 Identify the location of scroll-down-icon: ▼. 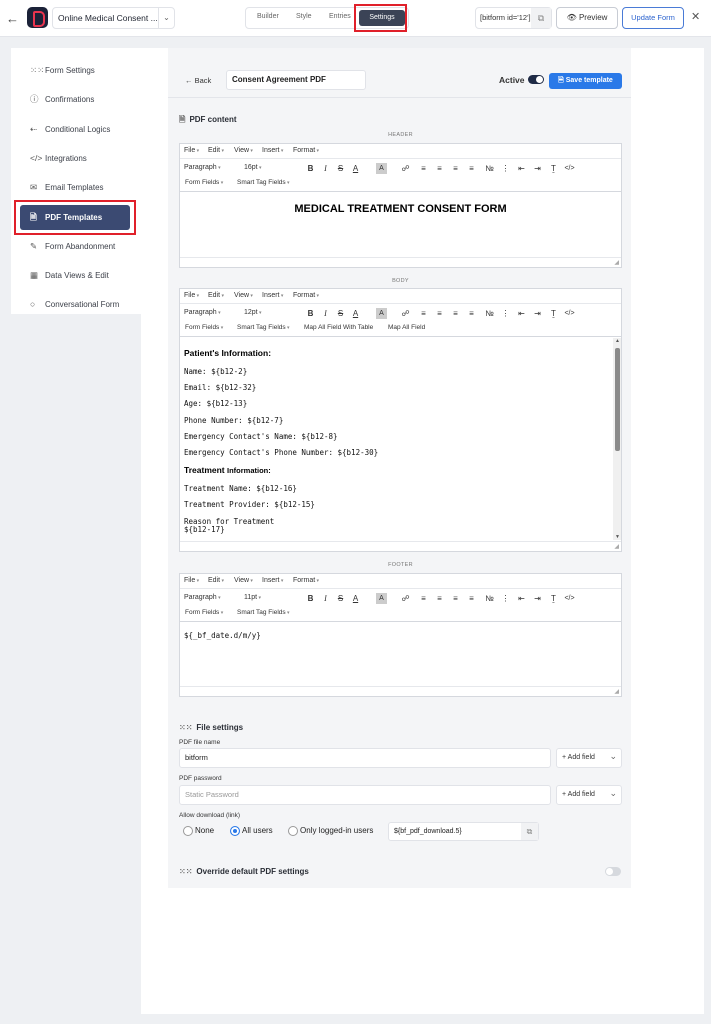
(617, 537).